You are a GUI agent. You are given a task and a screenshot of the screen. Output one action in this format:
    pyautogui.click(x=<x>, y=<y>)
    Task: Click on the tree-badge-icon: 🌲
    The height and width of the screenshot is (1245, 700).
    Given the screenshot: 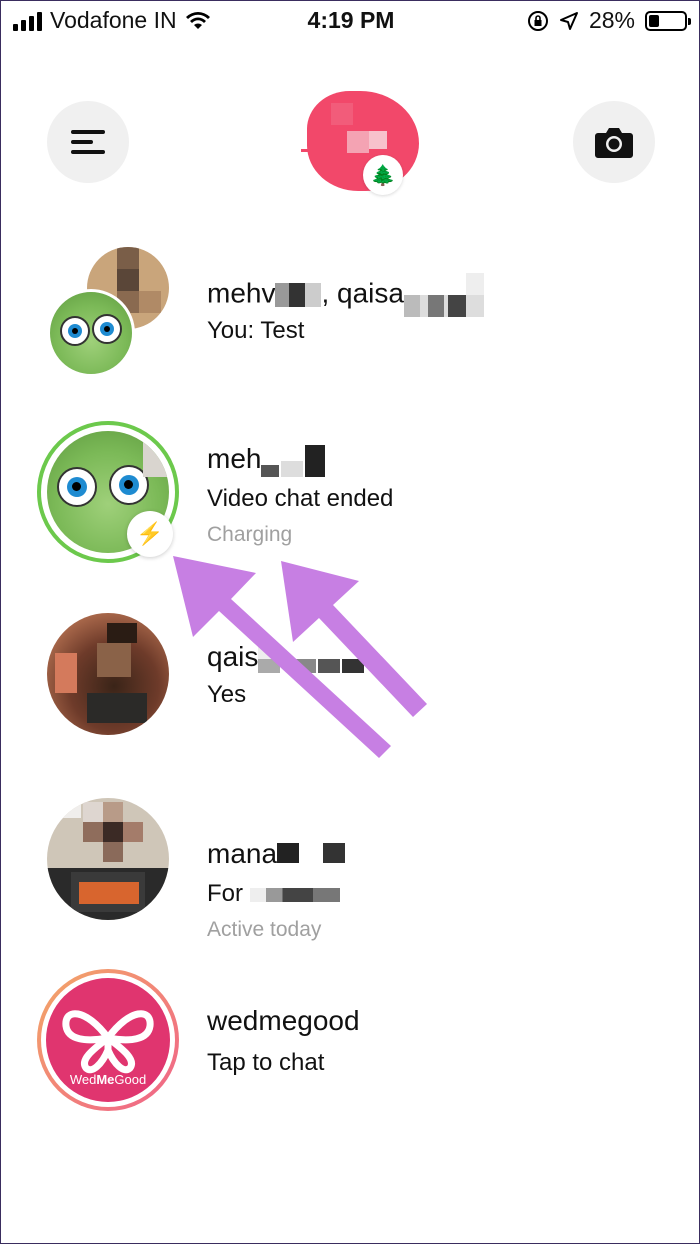 What is the action you would take?
    pyautogui.click(x=383, y=175)
    